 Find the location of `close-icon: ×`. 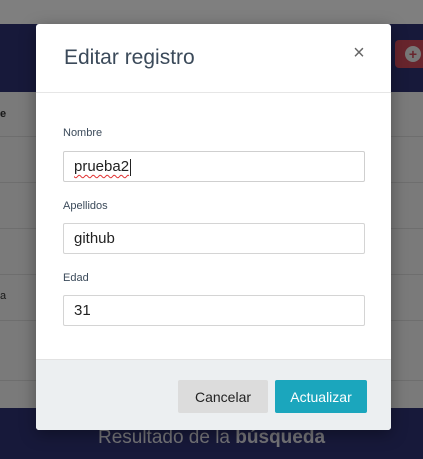

close-icon: × is located at coordinates (359, 53).